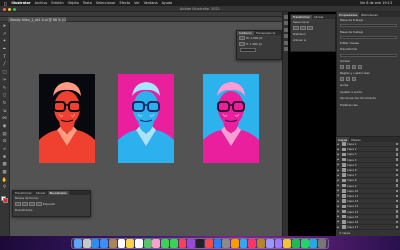 The width and height of the screenshot is (400, 250). I want to click on maps-icon, so click(147, 243).